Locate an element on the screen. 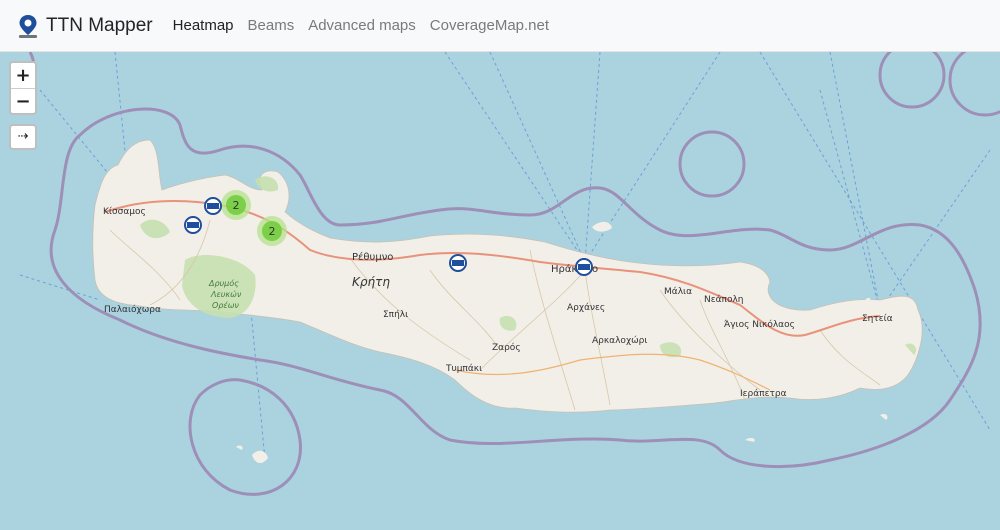 The width and height of the screenshot is (1000, 530). nav-beams: Beams is located at coordinates (271, 25).